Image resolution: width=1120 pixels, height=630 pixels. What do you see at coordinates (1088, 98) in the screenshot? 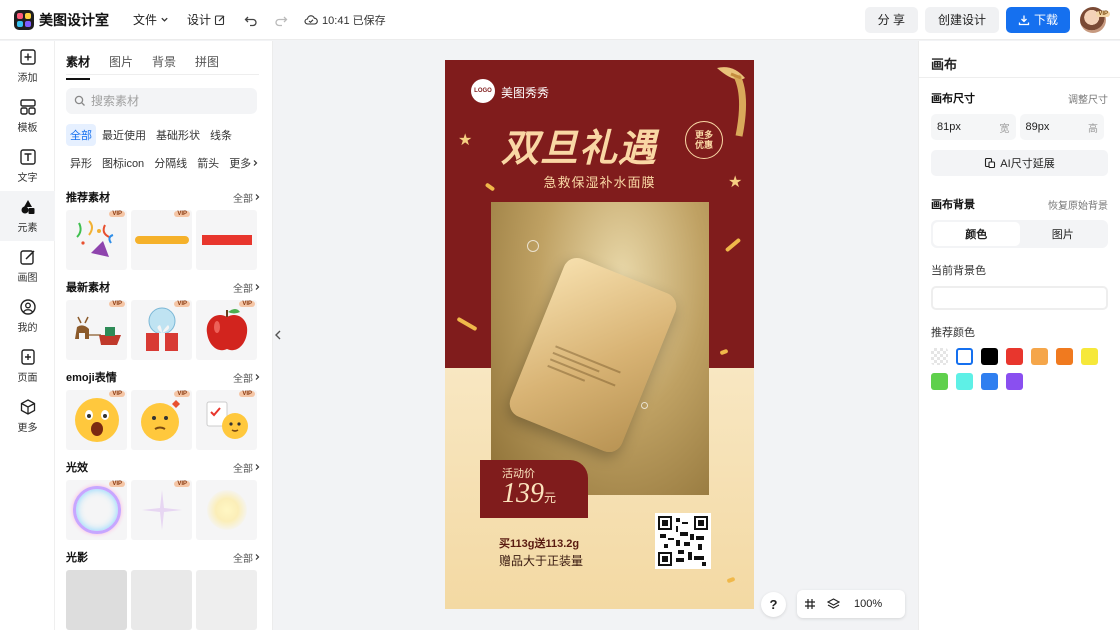
I see `resize-link: 调整尺寸` at bounding box center [1088, 98].